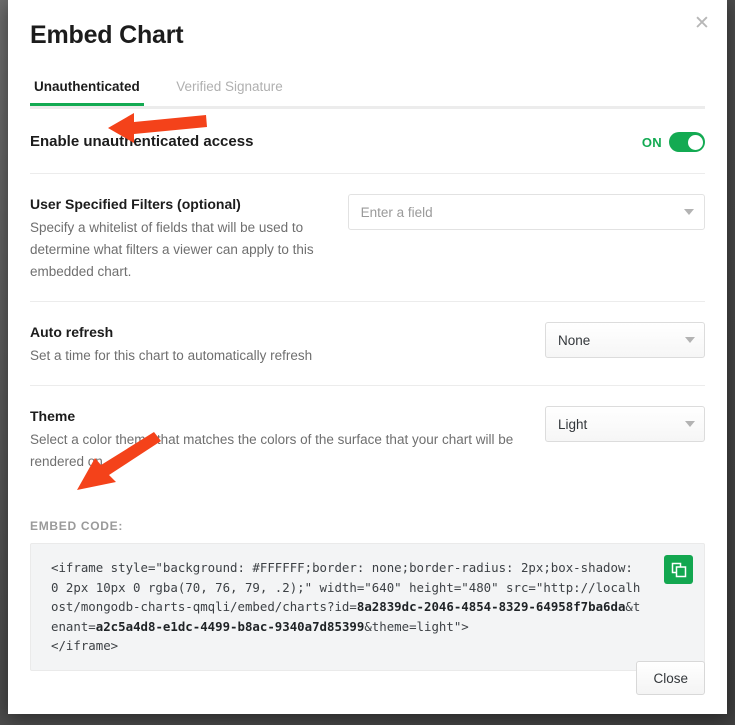  Describe the element at coordinates (367, 93) in the screenshot. I see `tab-bar: Unauthenticated Verified Signature` at that location.